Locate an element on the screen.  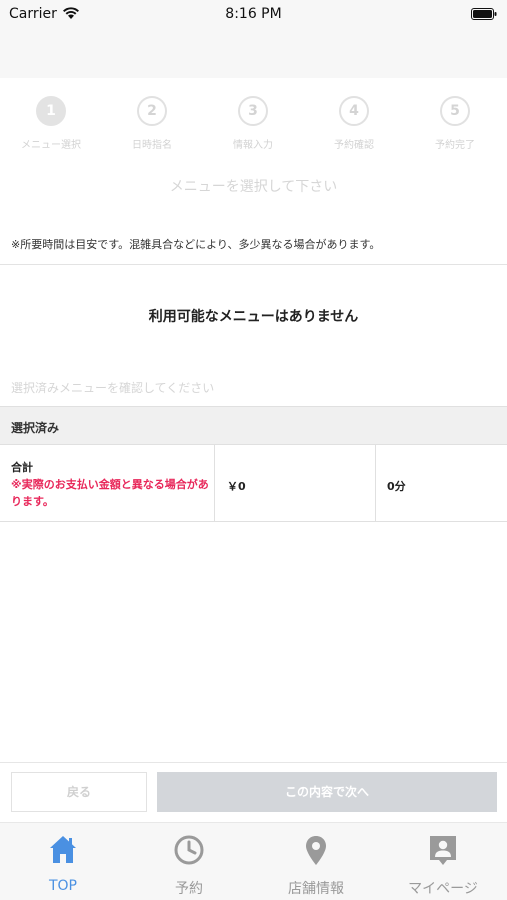
step-1-circle: 1 is located at coordinates (51, 111).